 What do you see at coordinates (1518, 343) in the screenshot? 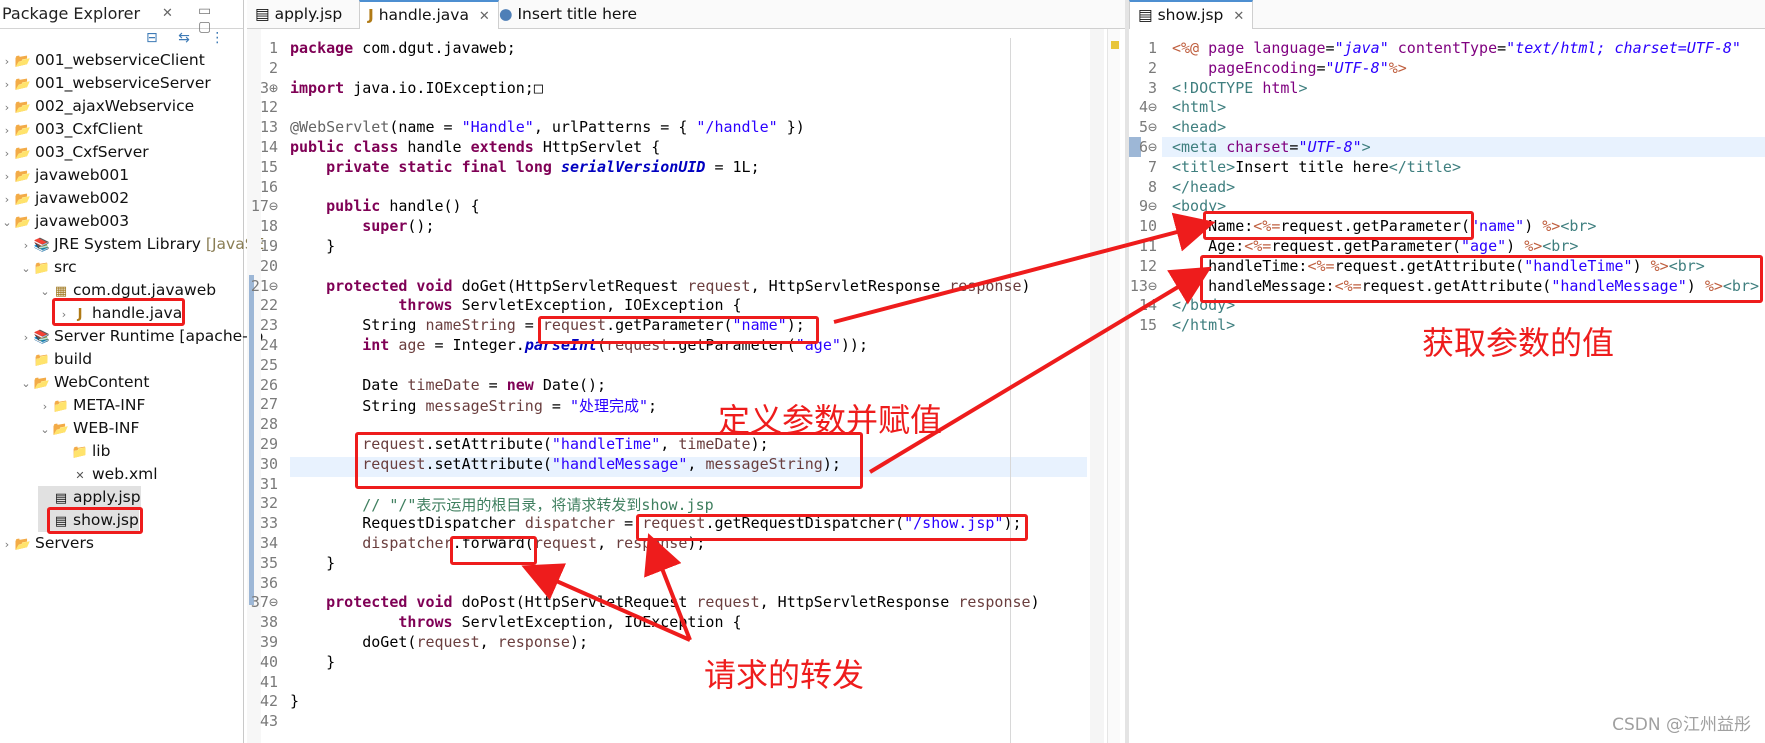
I see `annotation-get-values: 获取参数的值` at bounding box center [1518, 343].